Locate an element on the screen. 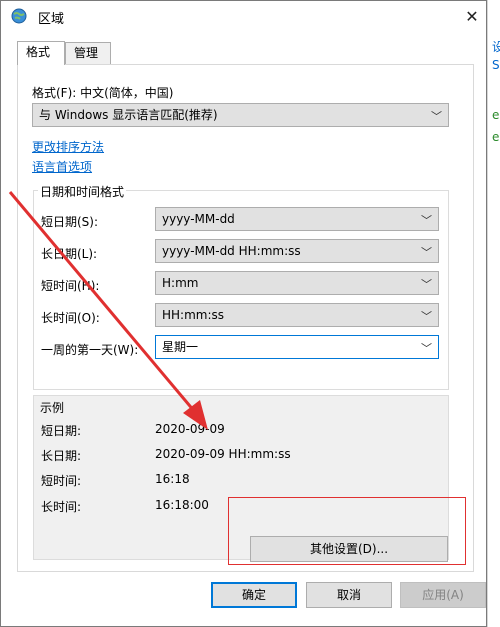 Image resolution: width=500 pixels, height=627 pixels. close-icon: ✕ is located at coordinates (472, 16).